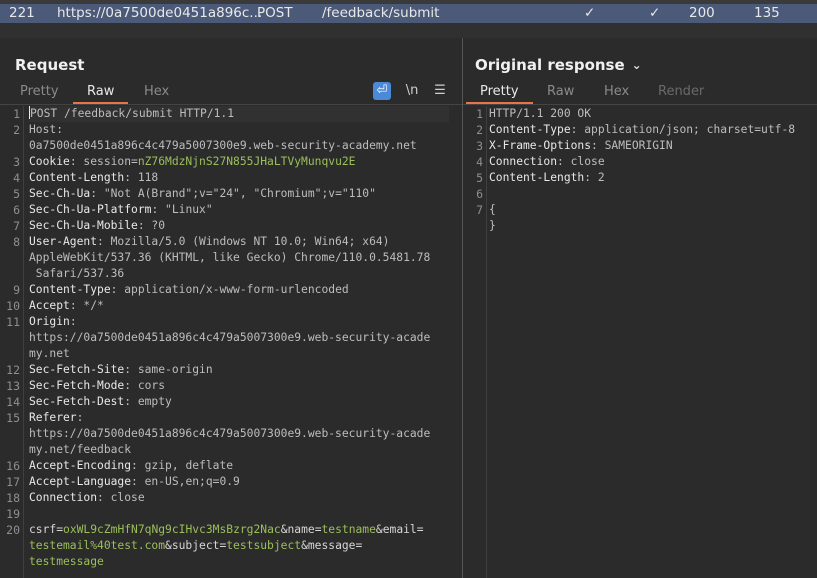  Describe the element at coordinates (412, 91) in the screenshot. I see `show-newlines-button: \n` at that location.